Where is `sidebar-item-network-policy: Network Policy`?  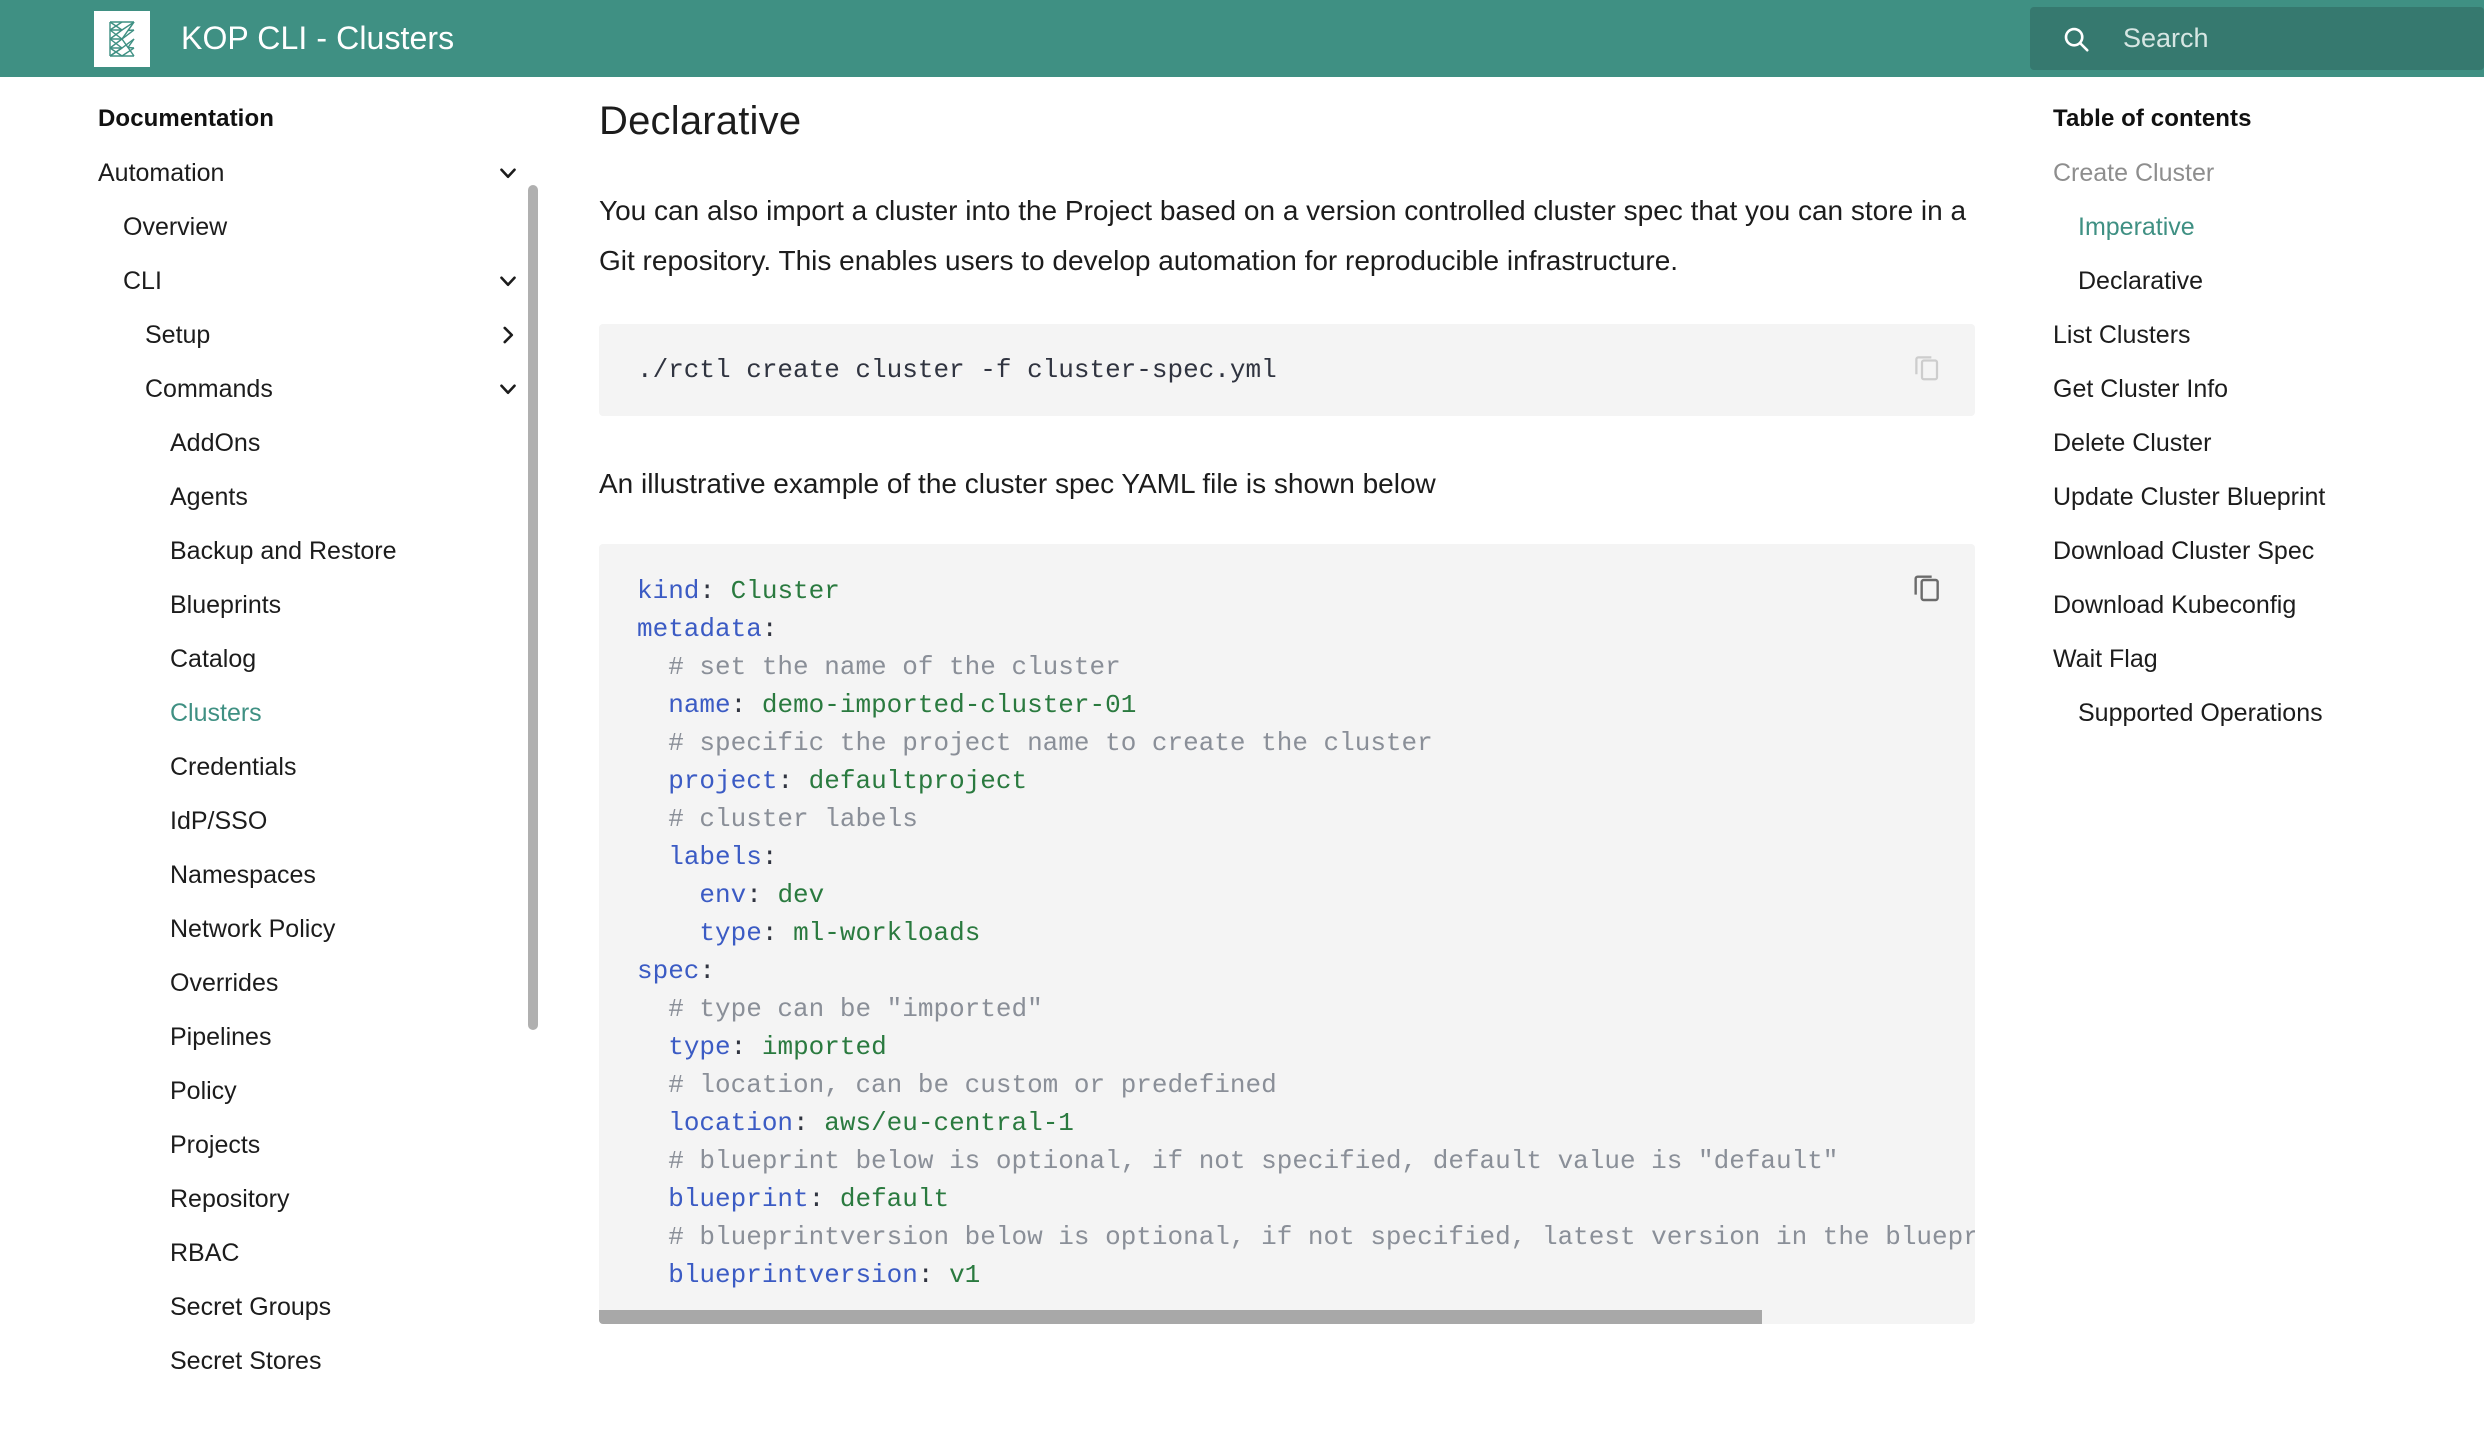 sidebar-item-network-policy: Network Policy is located at coordinates (323, 929).